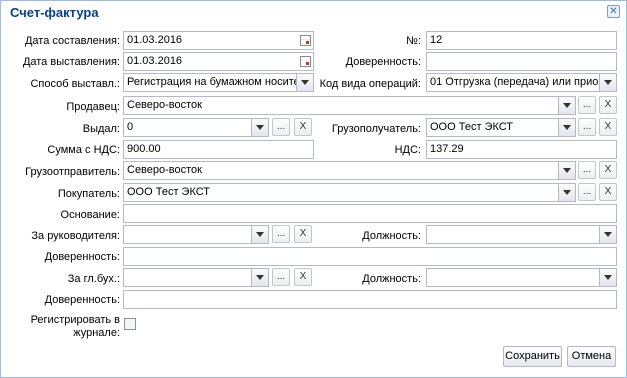  Describe the element at coordinates (83, 150) in the screenshot. I see `sum-with-vat-label: Сумма с НДС:` at that location.